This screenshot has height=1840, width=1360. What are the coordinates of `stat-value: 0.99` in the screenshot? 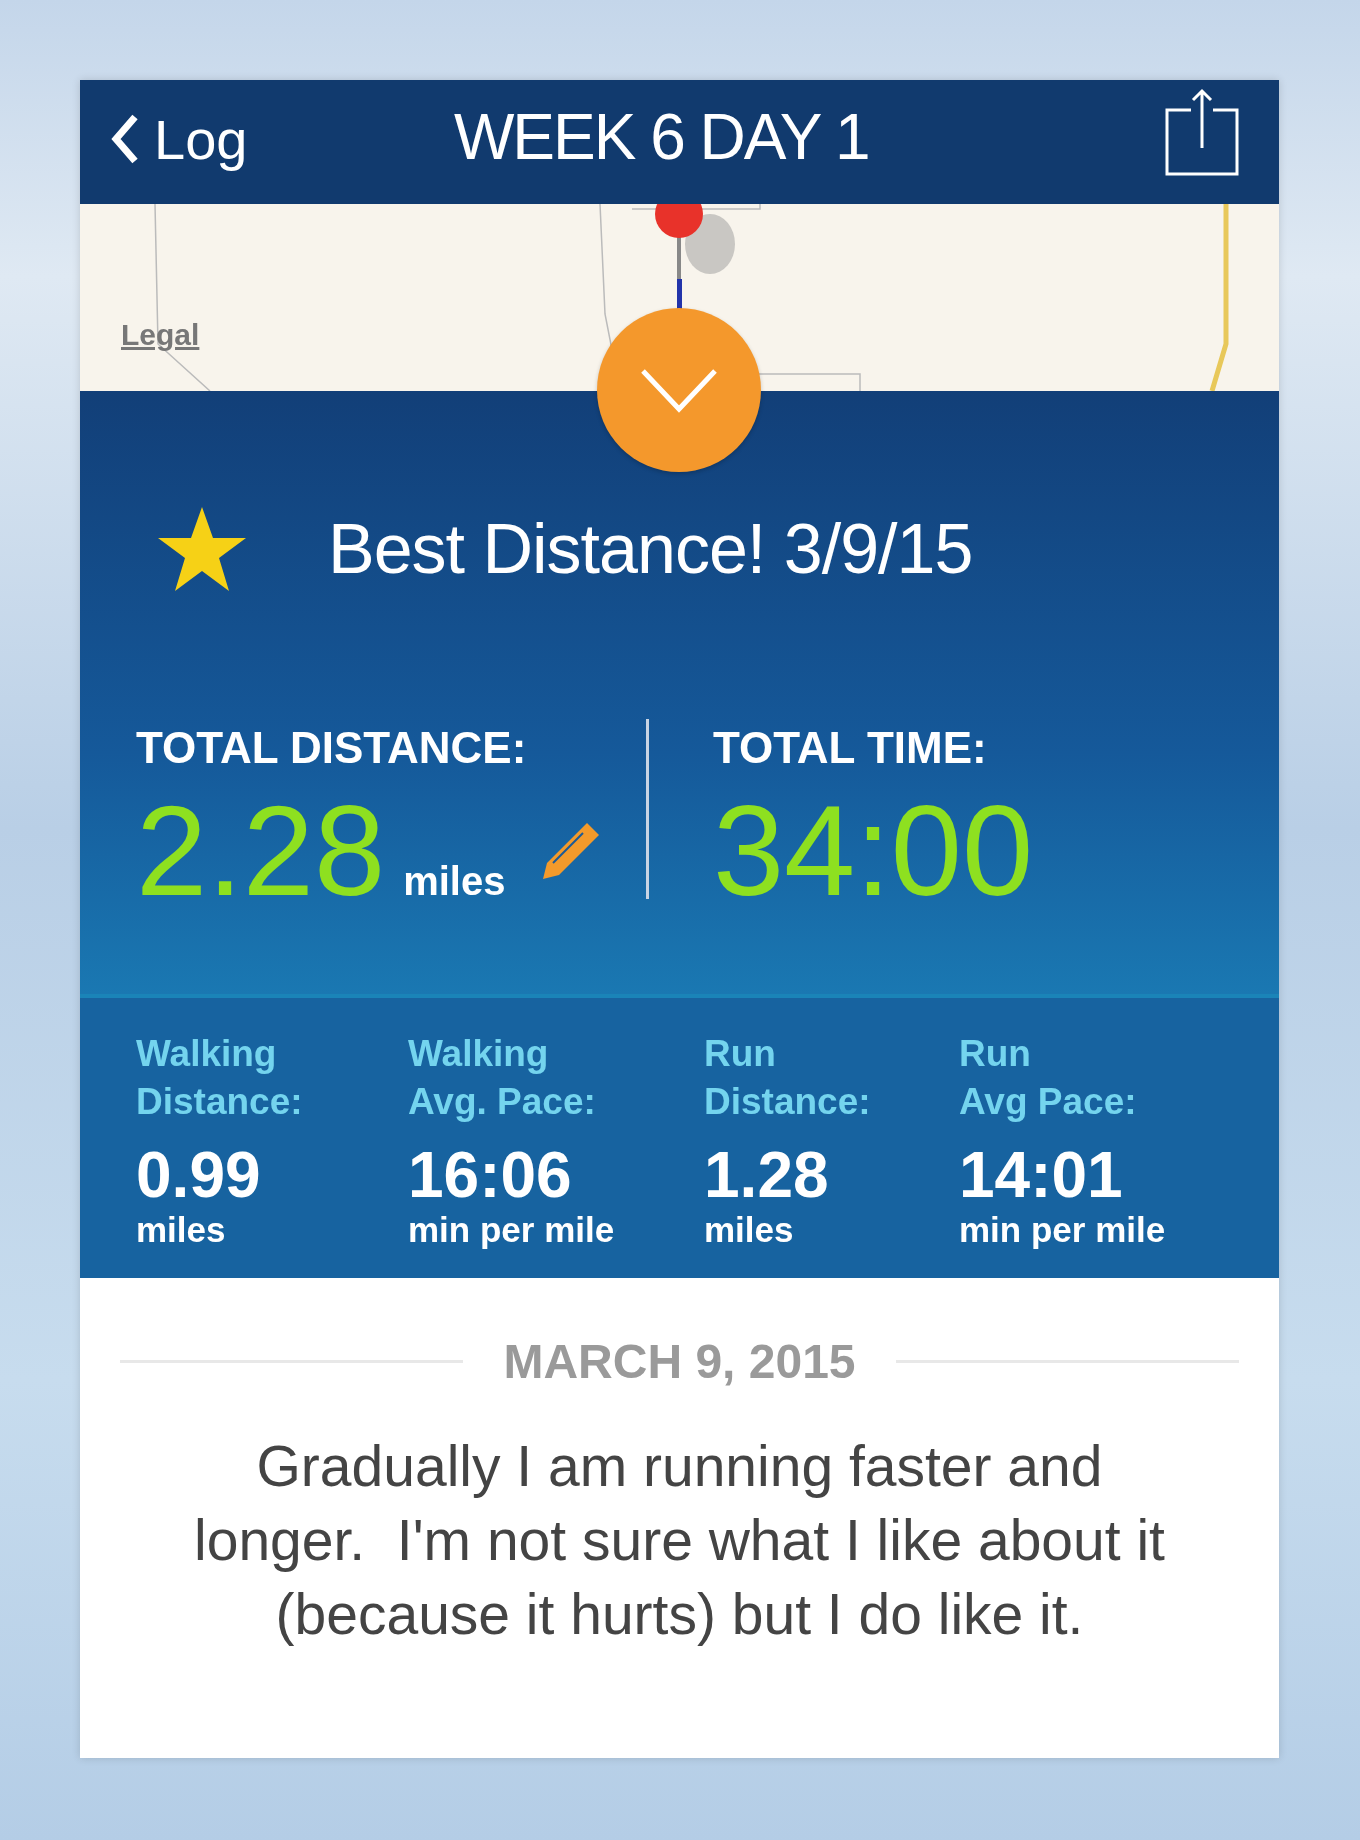 It's located at (199, 1175).